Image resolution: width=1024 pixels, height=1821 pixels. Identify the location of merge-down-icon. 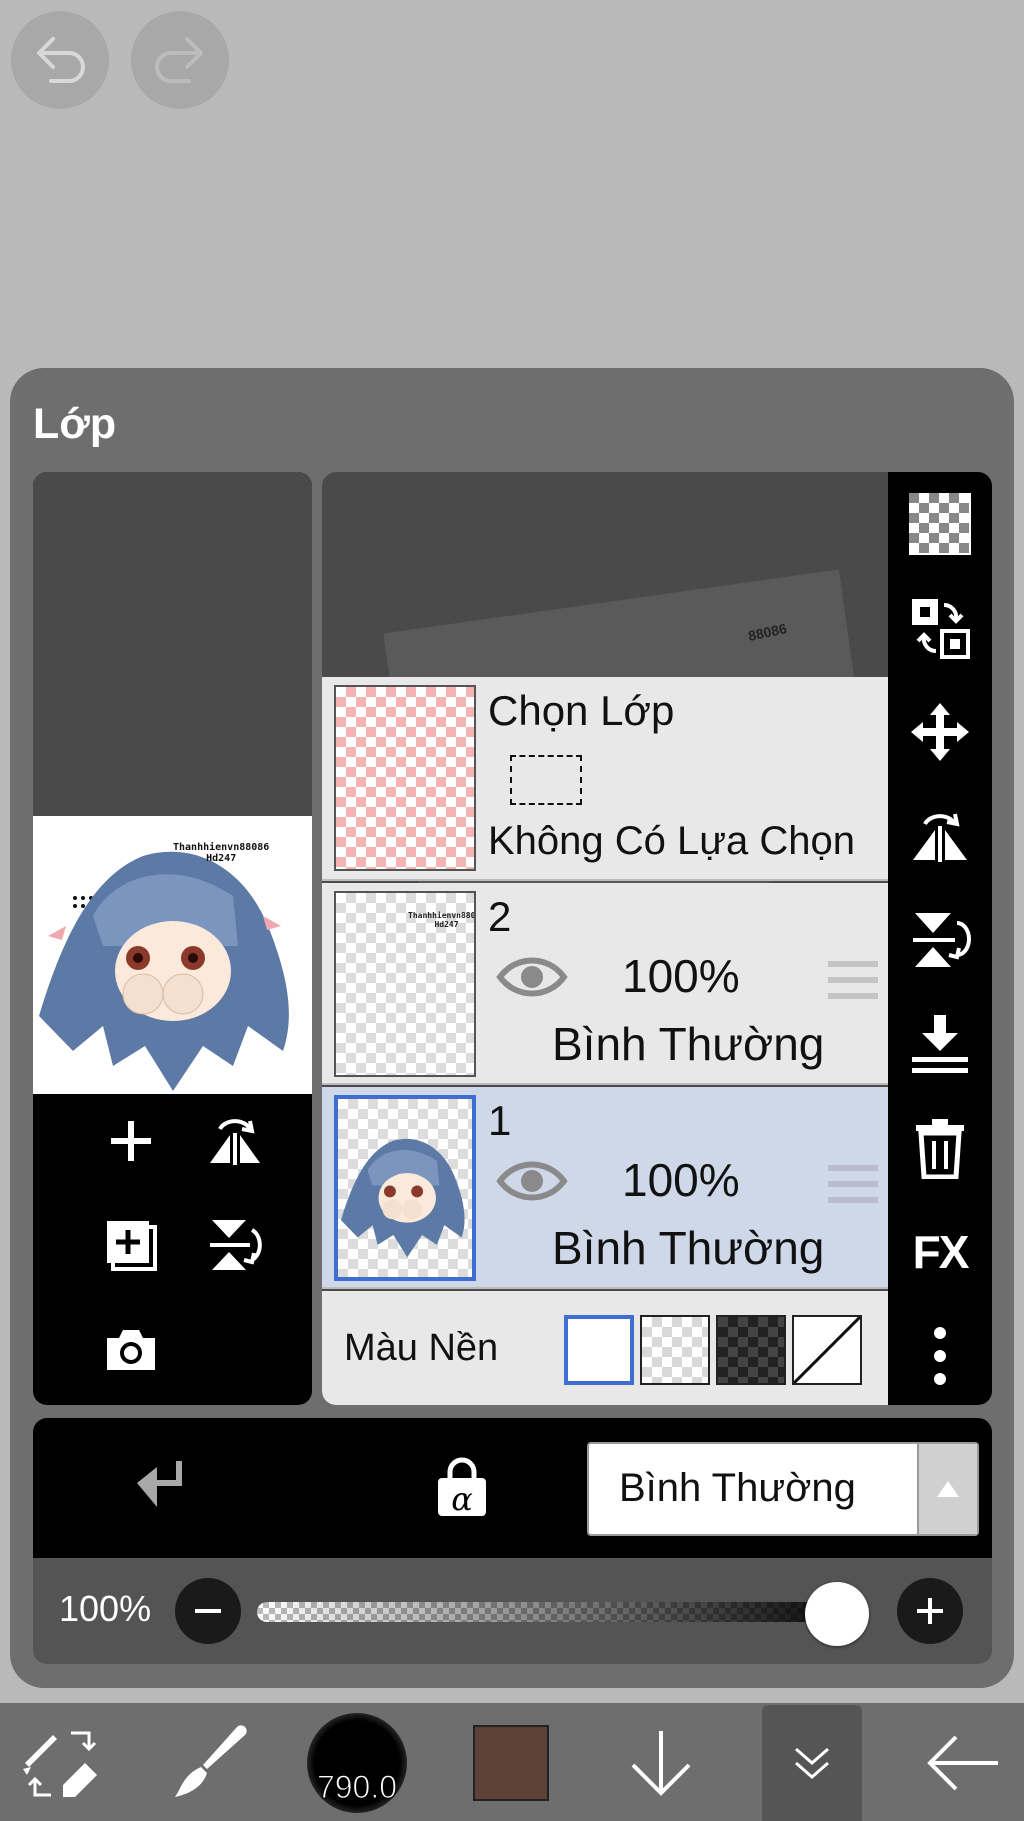
(940, 1044).